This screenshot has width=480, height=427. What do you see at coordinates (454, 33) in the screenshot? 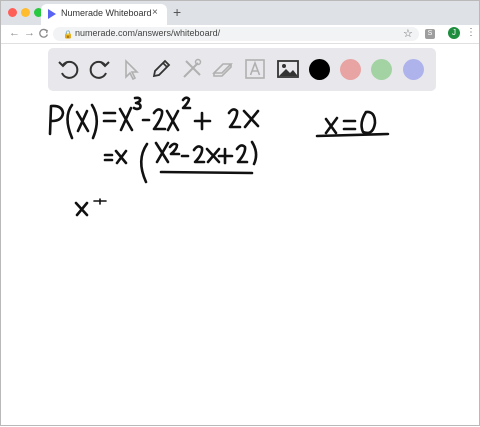
I see `profile-avatar: J` at bounding box center [454, 33].